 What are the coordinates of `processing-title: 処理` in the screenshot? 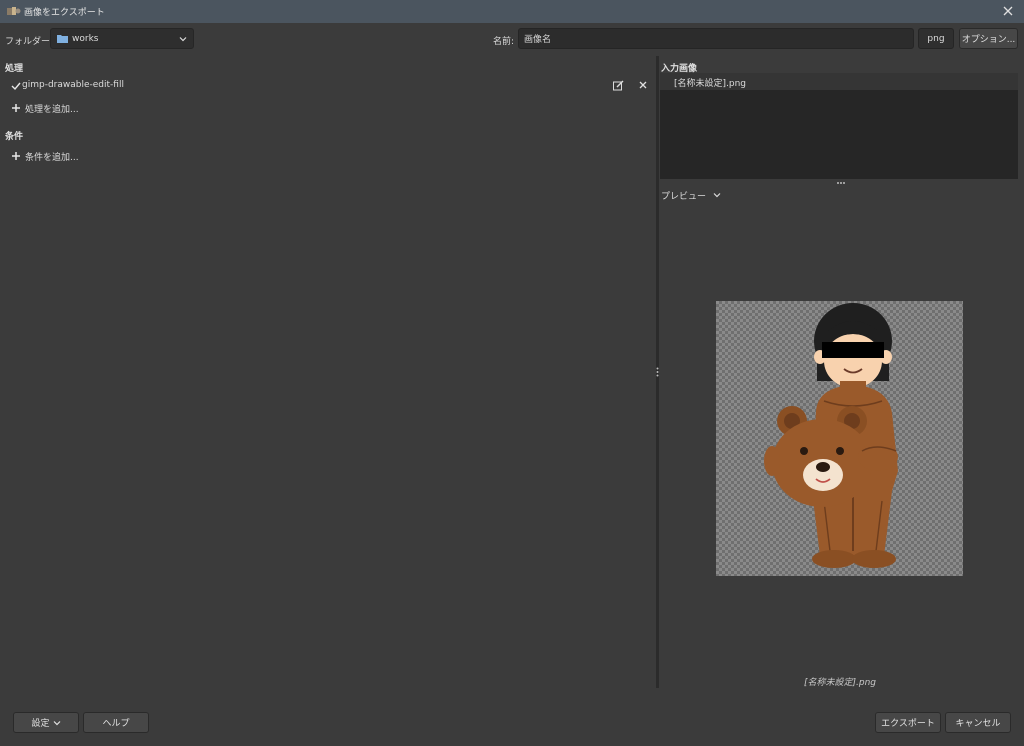 It's located at (14, 69).